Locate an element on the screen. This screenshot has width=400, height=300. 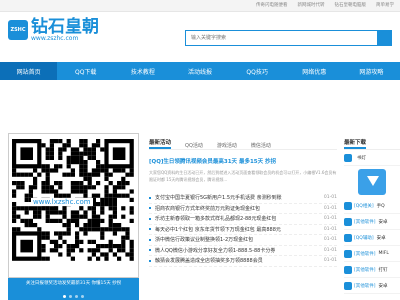
headline-link: [QQ]生日领腾讯视频会员最高31天 最多15天 抄拐 is located at coordinates (243, 161).